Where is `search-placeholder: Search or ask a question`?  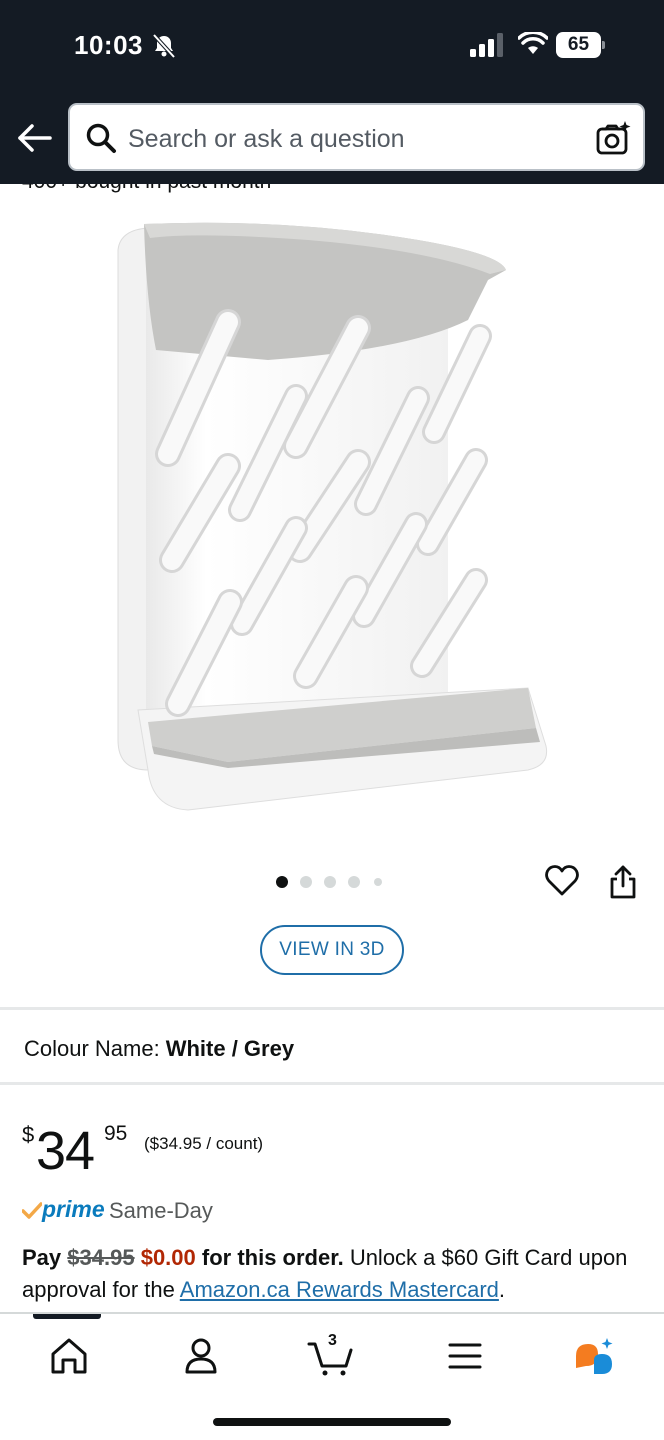
search-placeholder: Search or ask a question is located at coordinates (266, 139).